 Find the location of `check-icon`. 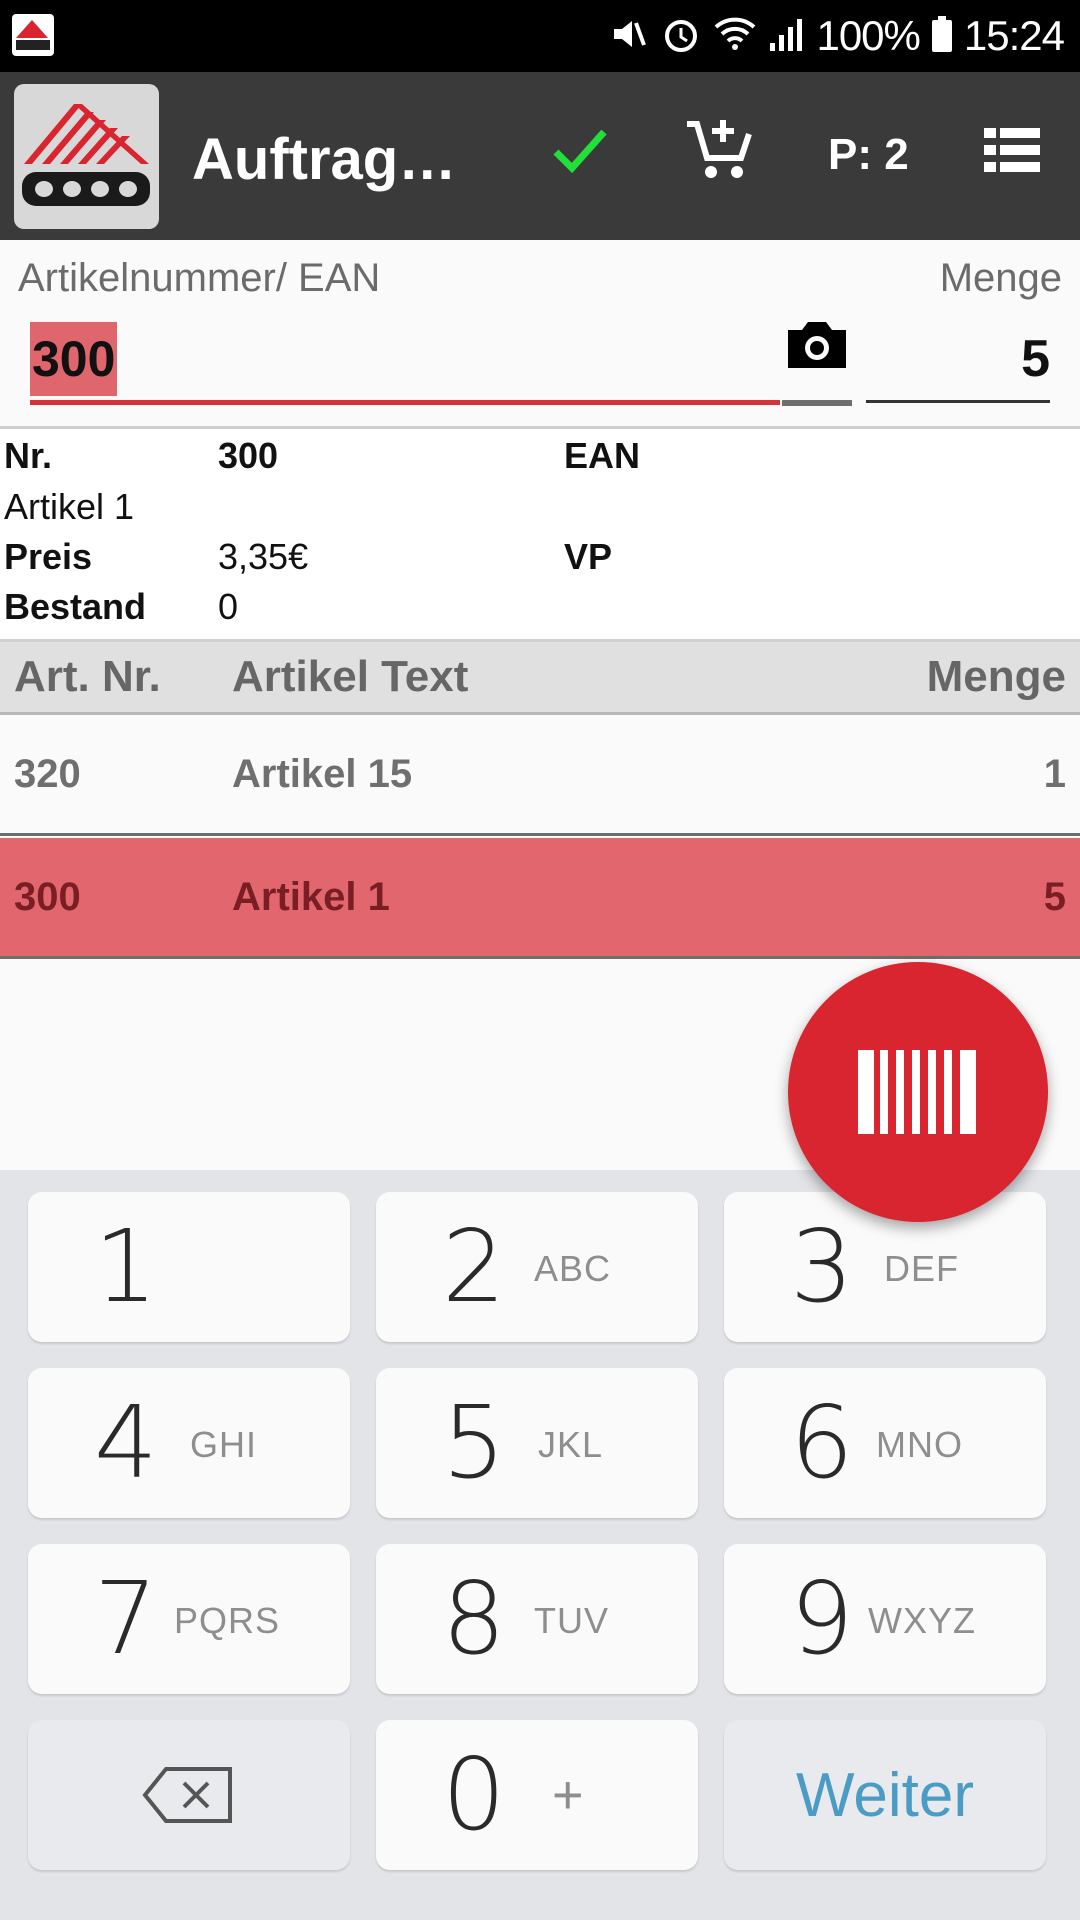

check-icon is located at coordinates (580, 152).